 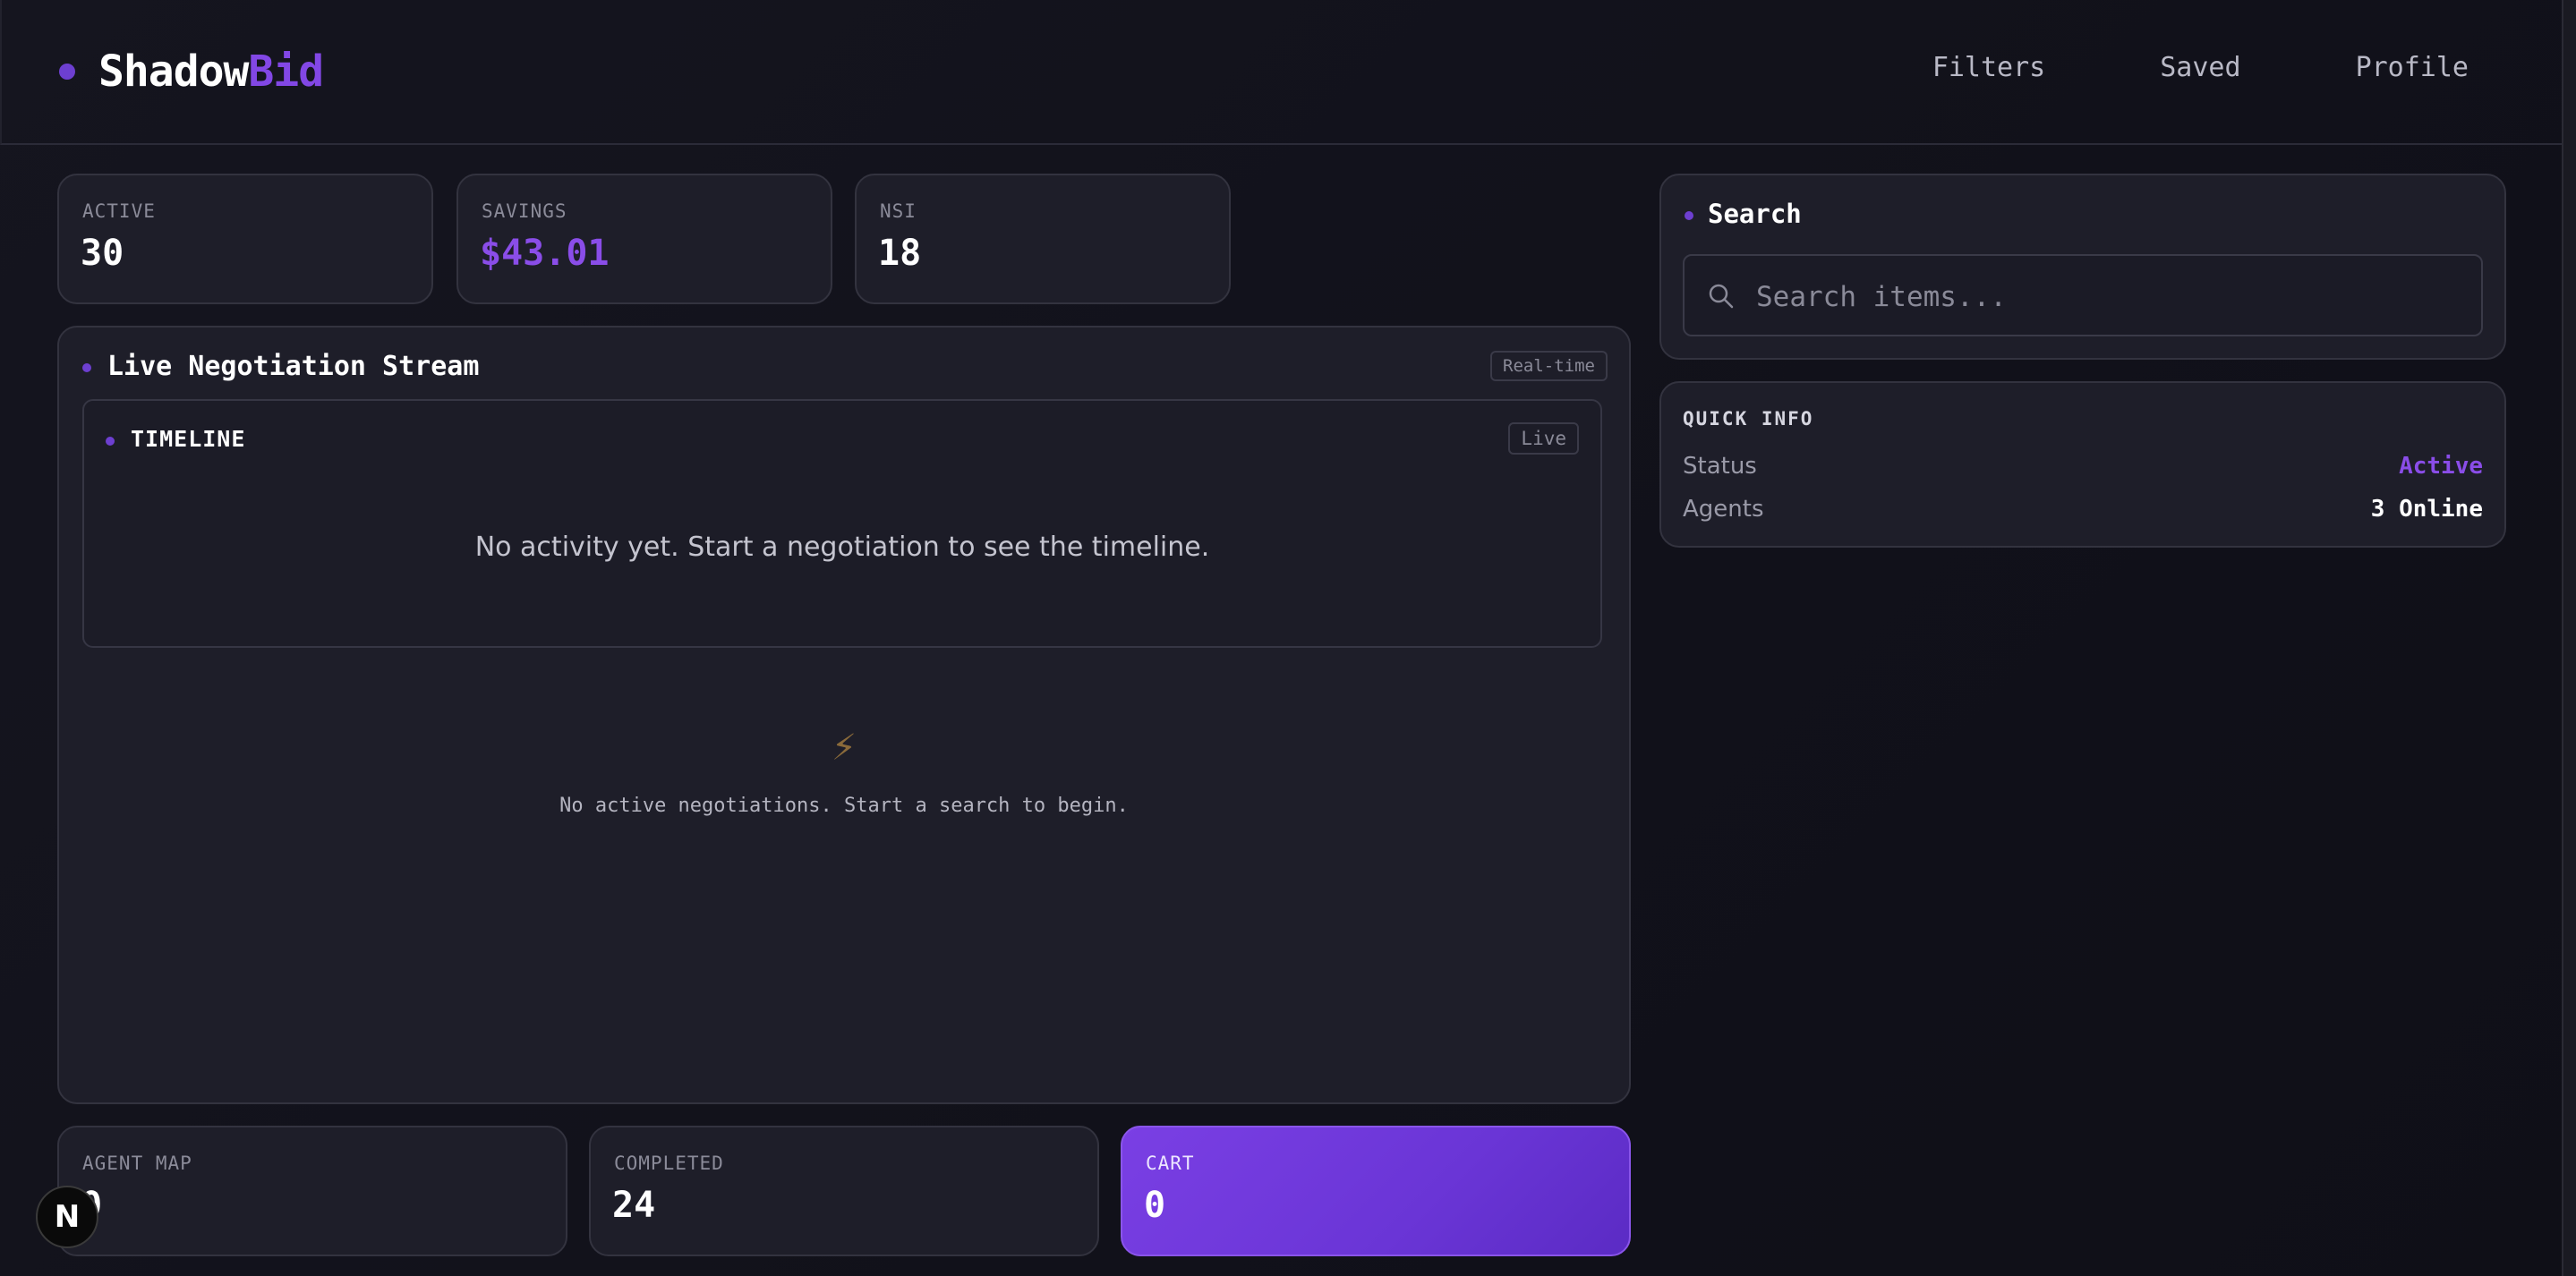 What do you see at coordinates (102, 254) in the screenshot?
I see `stat-value: 30` at bounding box center [102, 254].